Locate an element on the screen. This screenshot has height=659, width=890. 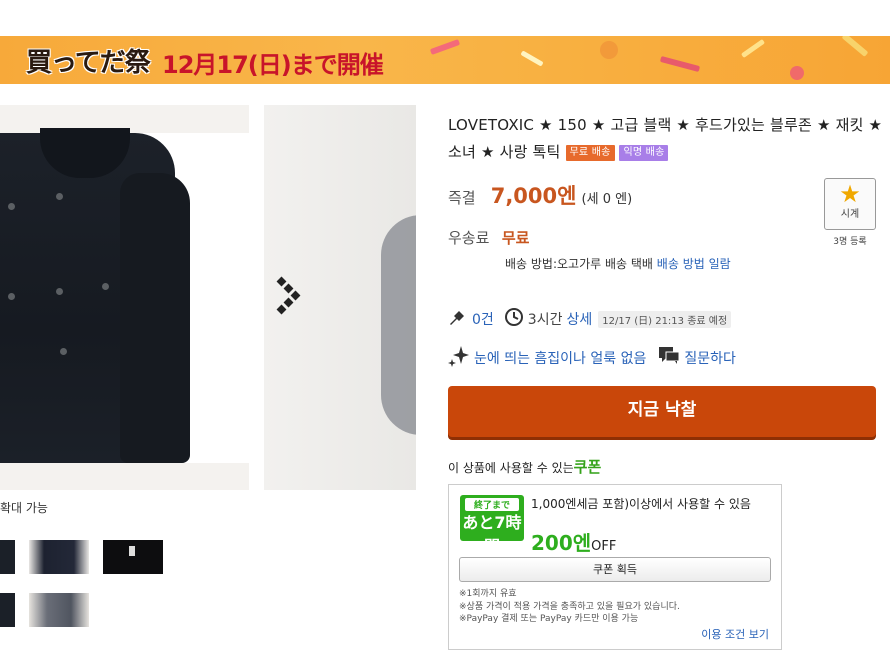
coupon-terms-link: 이용 조건 보기 is located at coordinates (735, 634).